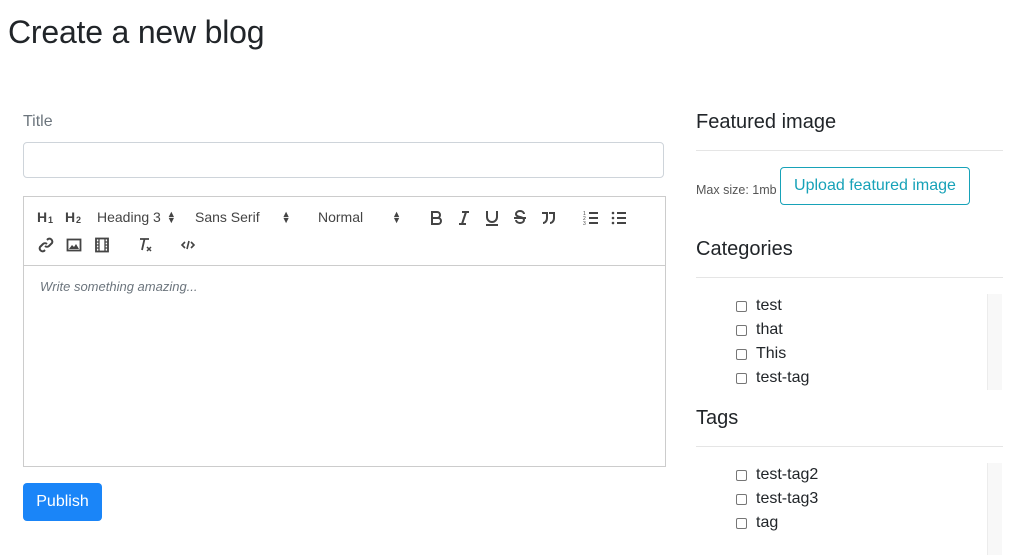 The height and width of the screenshot is (555, 1023). I want to click on bullet-list-icon, so click(619, 218).